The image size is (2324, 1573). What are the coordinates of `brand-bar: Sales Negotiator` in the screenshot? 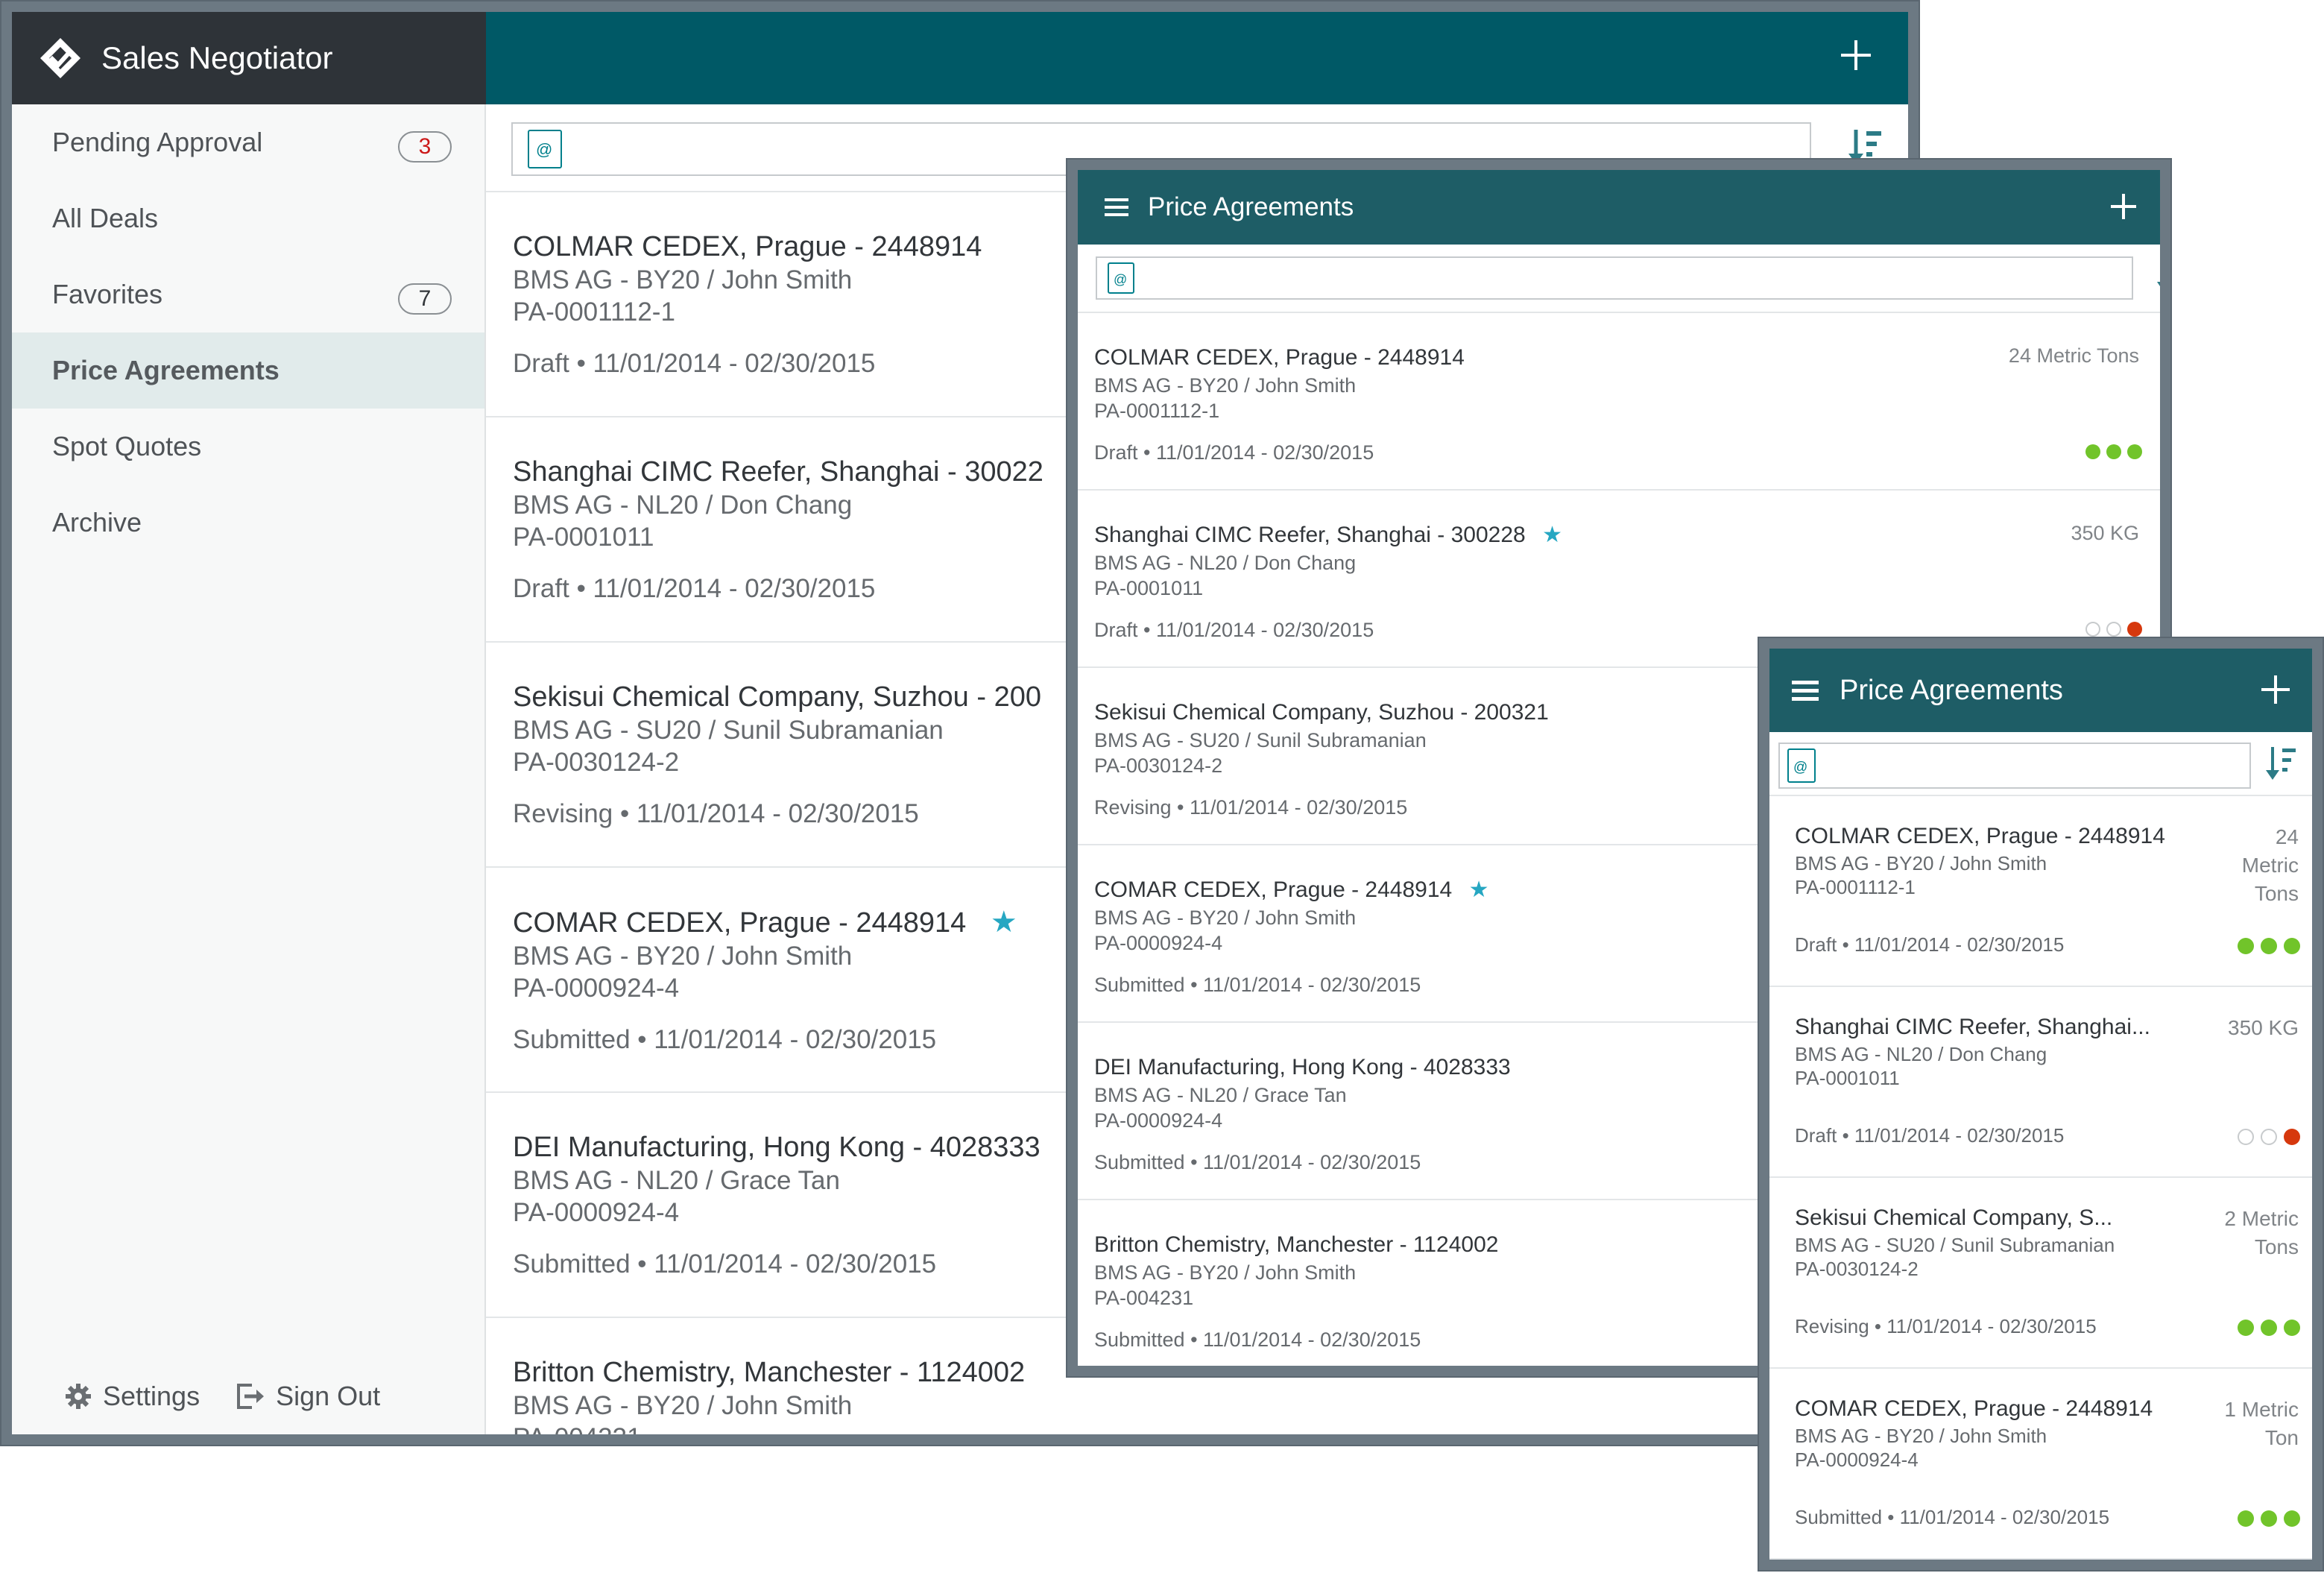 It's located at (249, 58).